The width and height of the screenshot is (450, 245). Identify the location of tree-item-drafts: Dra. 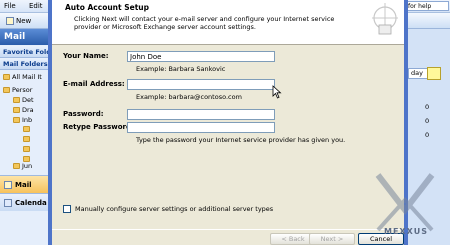
(23, 110).